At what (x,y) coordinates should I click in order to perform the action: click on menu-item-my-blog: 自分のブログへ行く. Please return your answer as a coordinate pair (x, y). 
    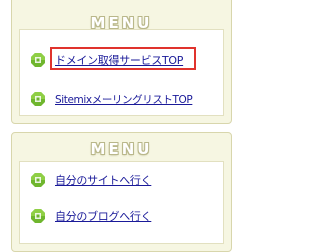
    Looking at the image, I should click on (91, 216).